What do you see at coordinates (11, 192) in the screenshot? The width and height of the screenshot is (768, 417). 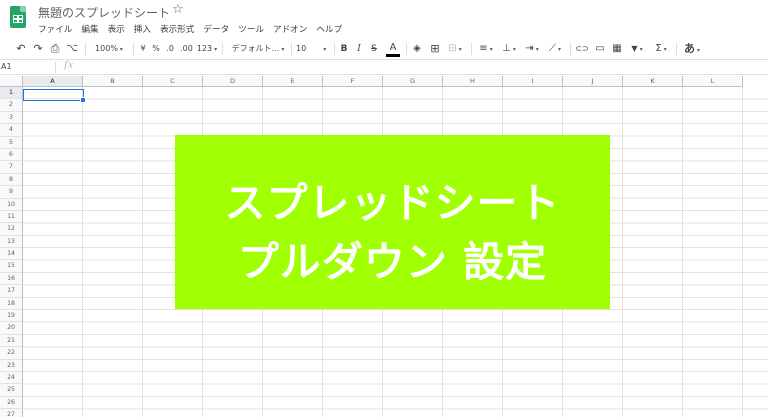 I see `row-header: 9` at bounding box center [11, 192].